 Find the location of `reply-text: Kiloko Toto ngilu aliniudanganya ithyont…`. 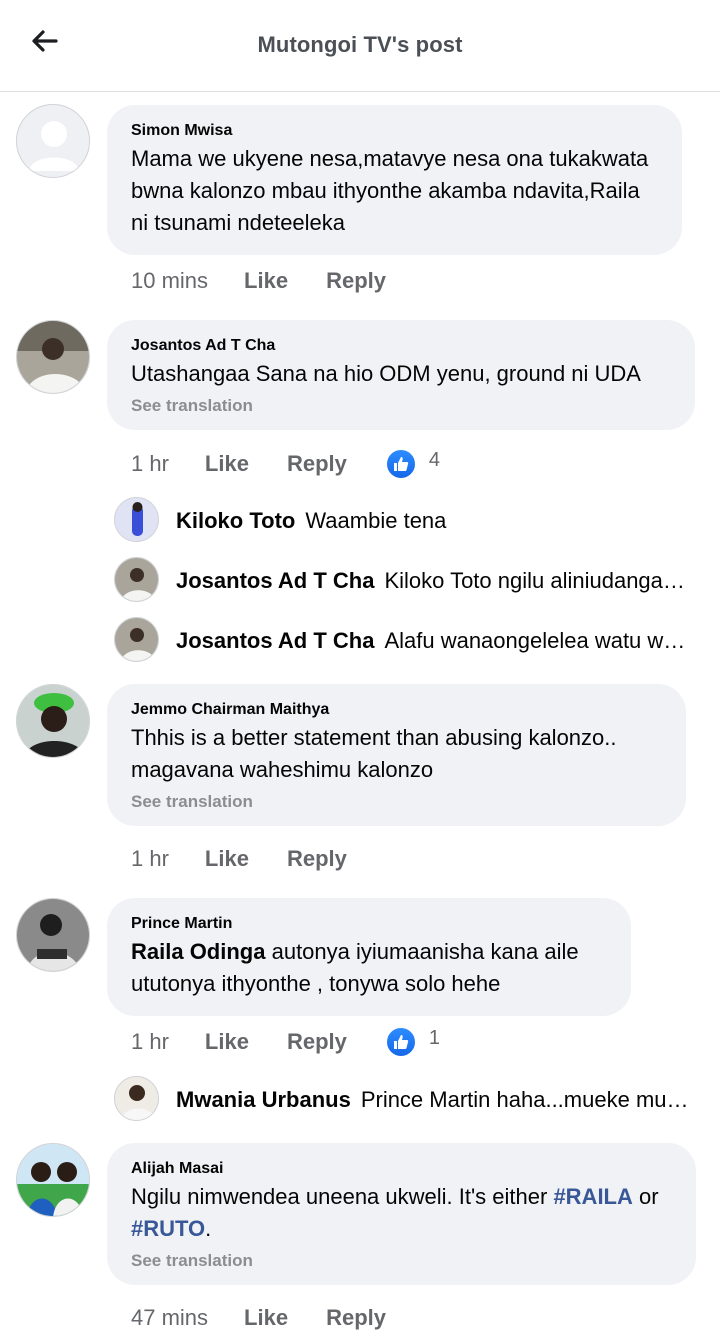

reply-text: Kiloko Toto ngilu aliniudanganya ithyont… is located at coordinates (539, 580).